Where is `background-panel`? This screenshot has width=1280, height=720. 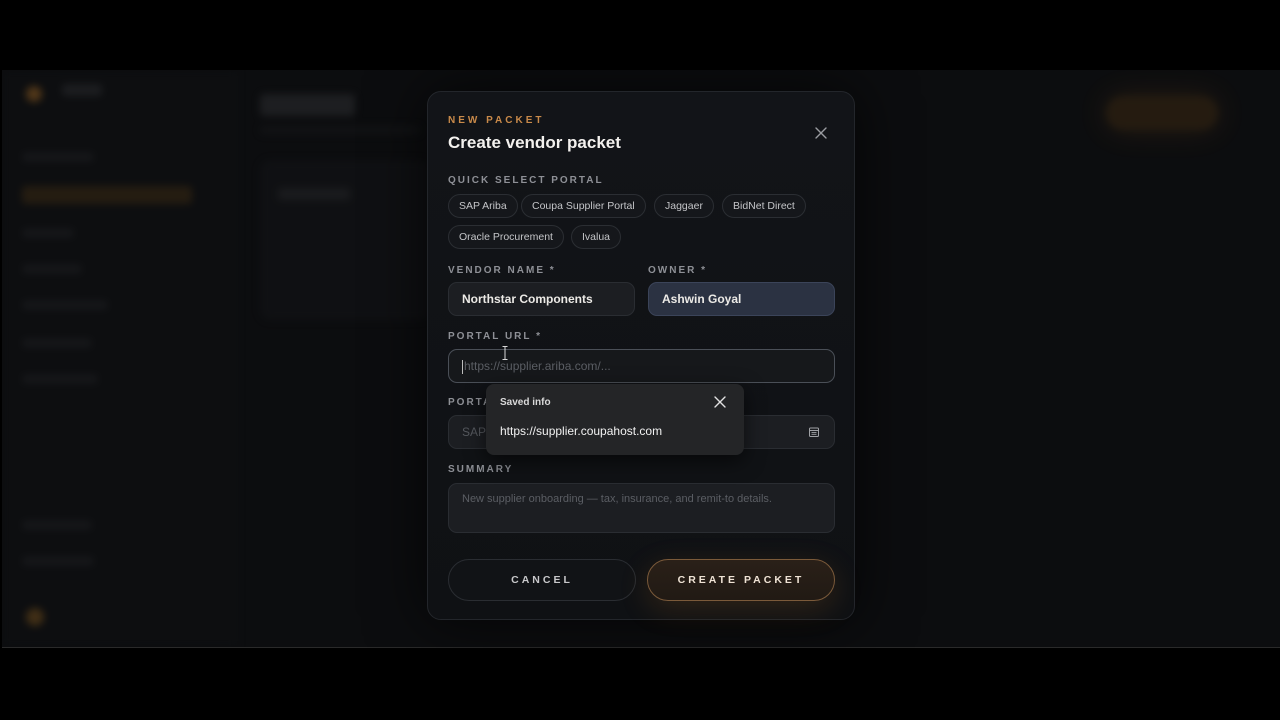
background-panel is located at coordinates (345, 240).